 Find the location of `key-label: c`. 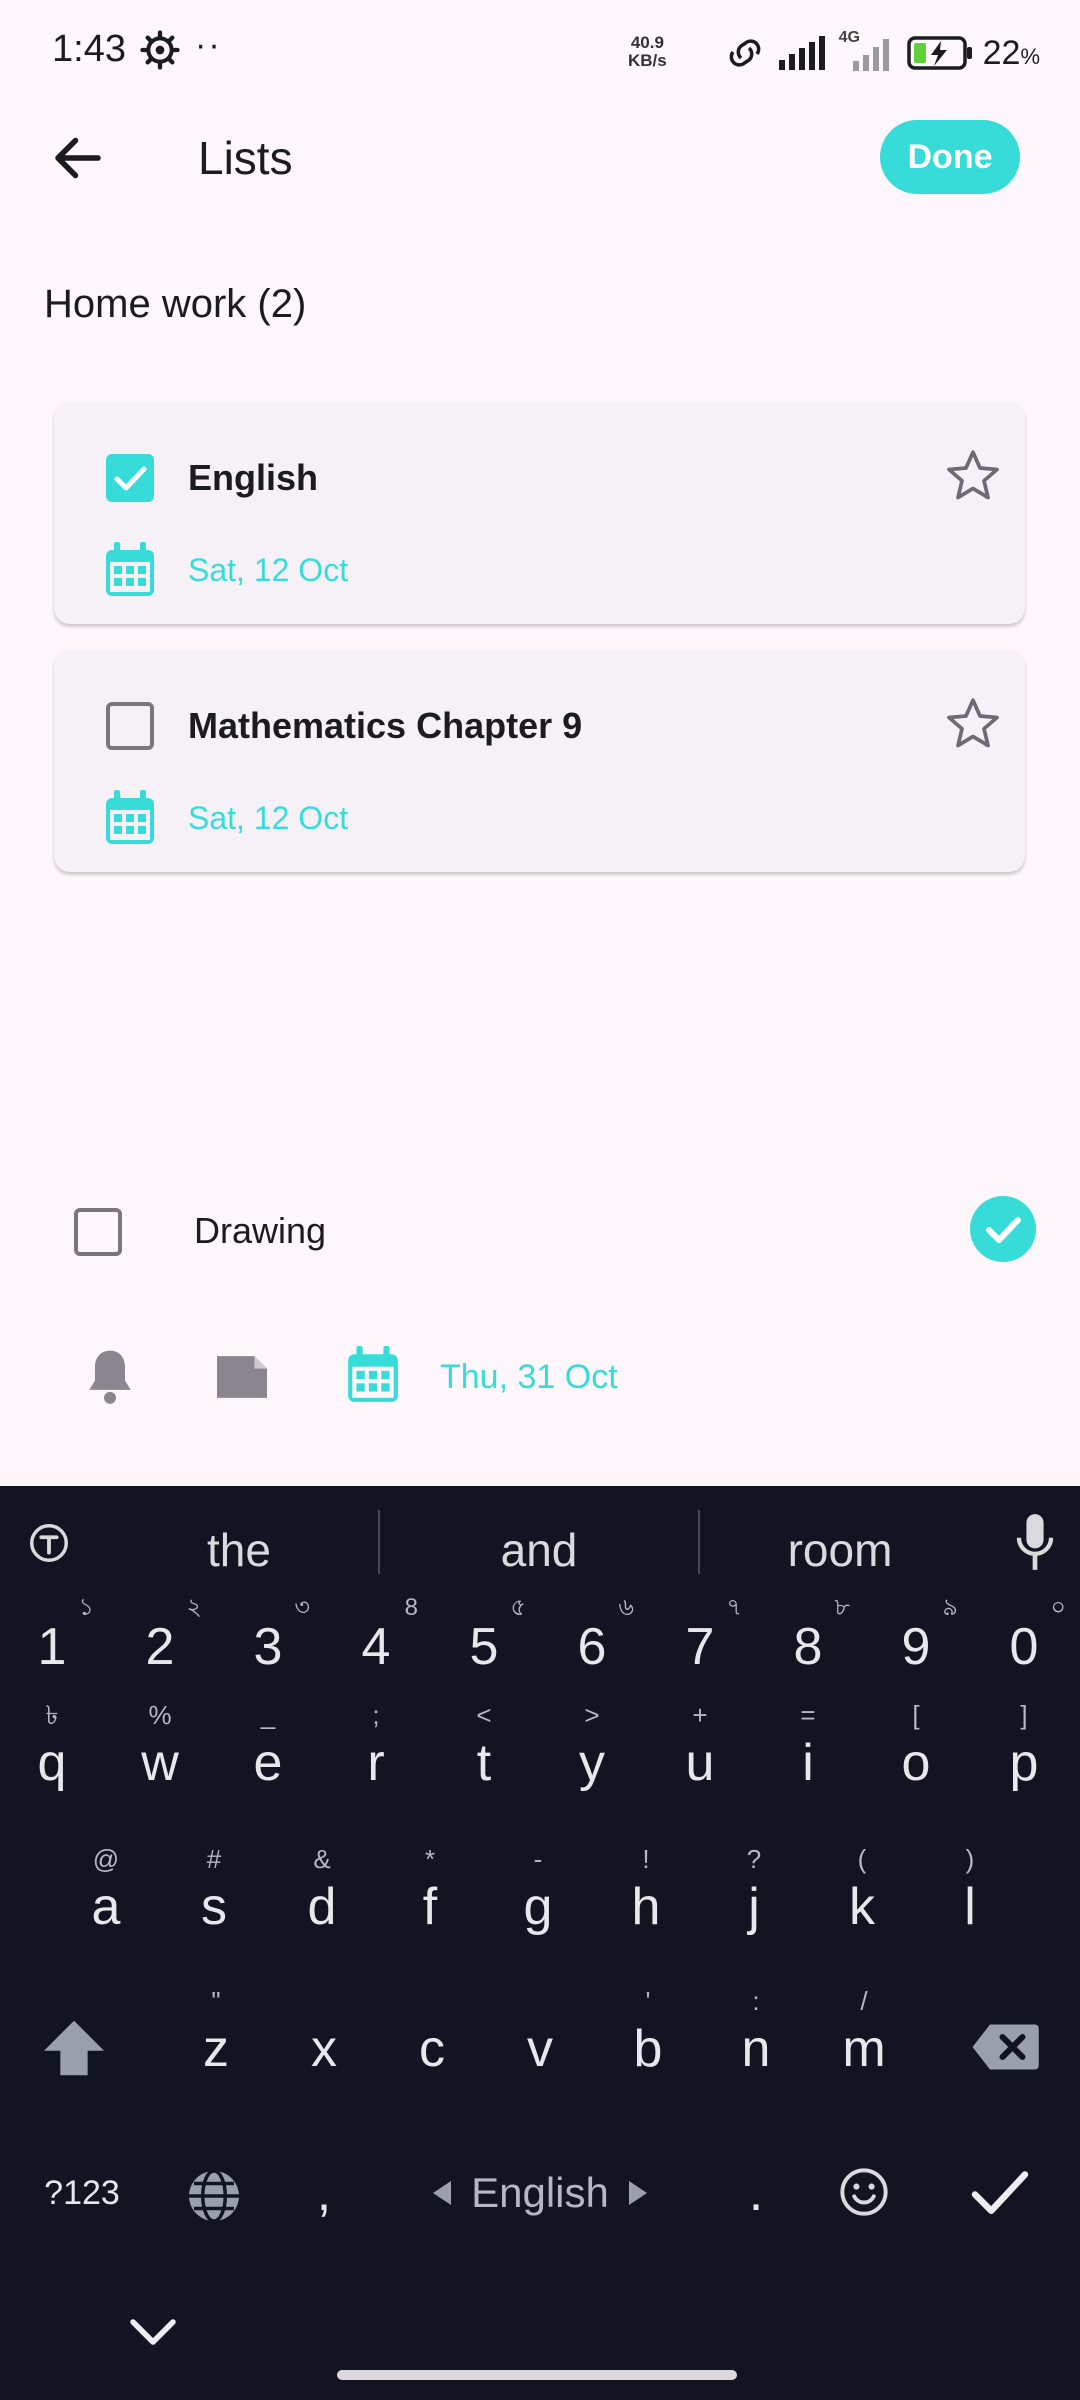

key-label: c is located at coordinates (432, 2049).